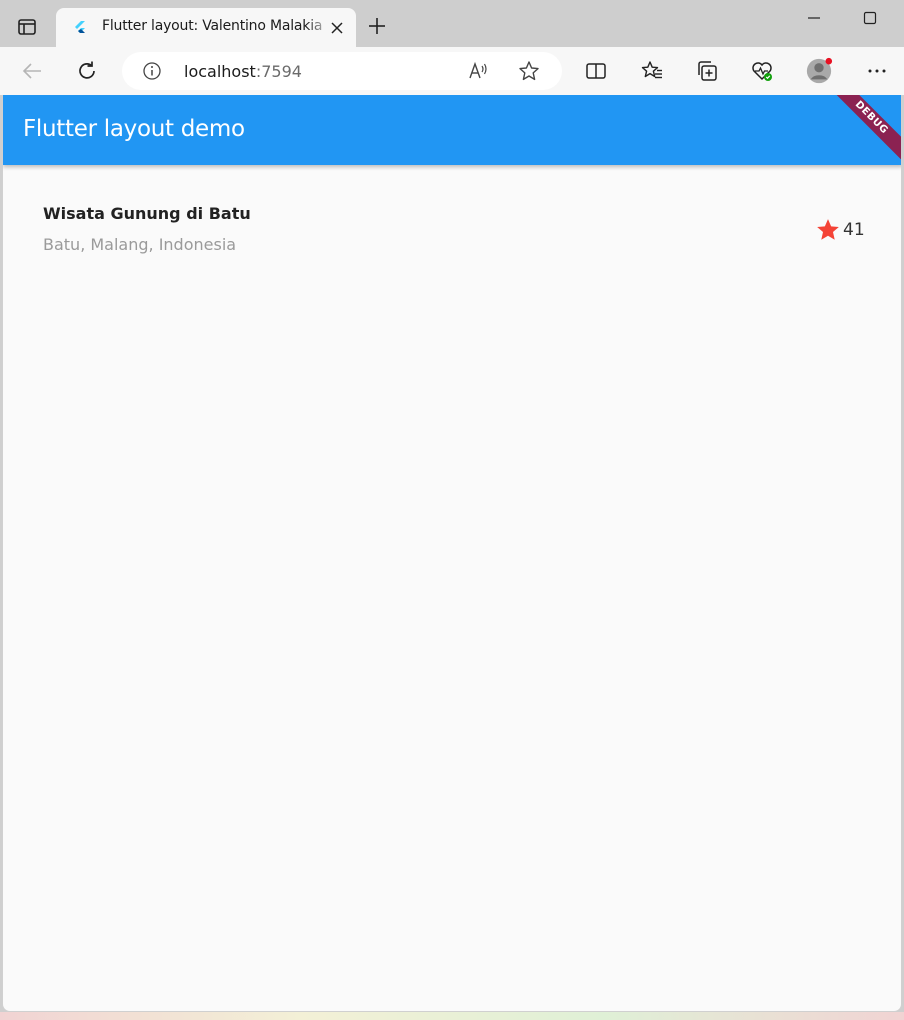  I want to click on flutter-logo-icon, so click(80, 28).